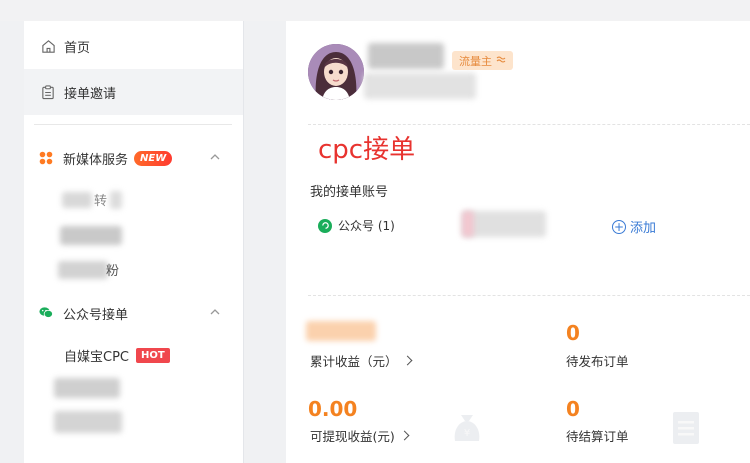 Image resolution: width=750 pixels, height=463 pixels. Describe the element at coordinates (475, 61) in the screenshot. I see `traffic-owner-label: 流量主` at that location.